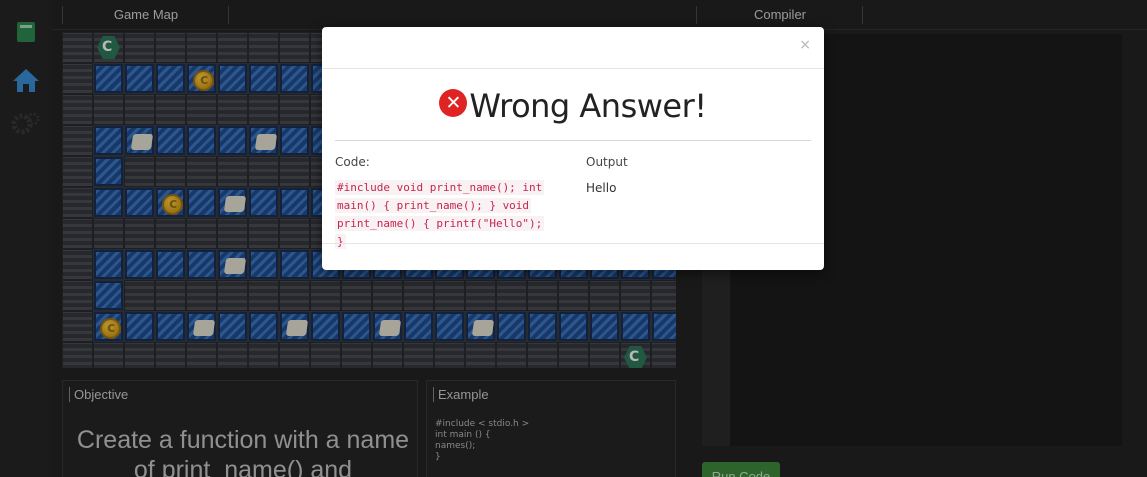  I want to click on modal-divider, so click(573, 140).